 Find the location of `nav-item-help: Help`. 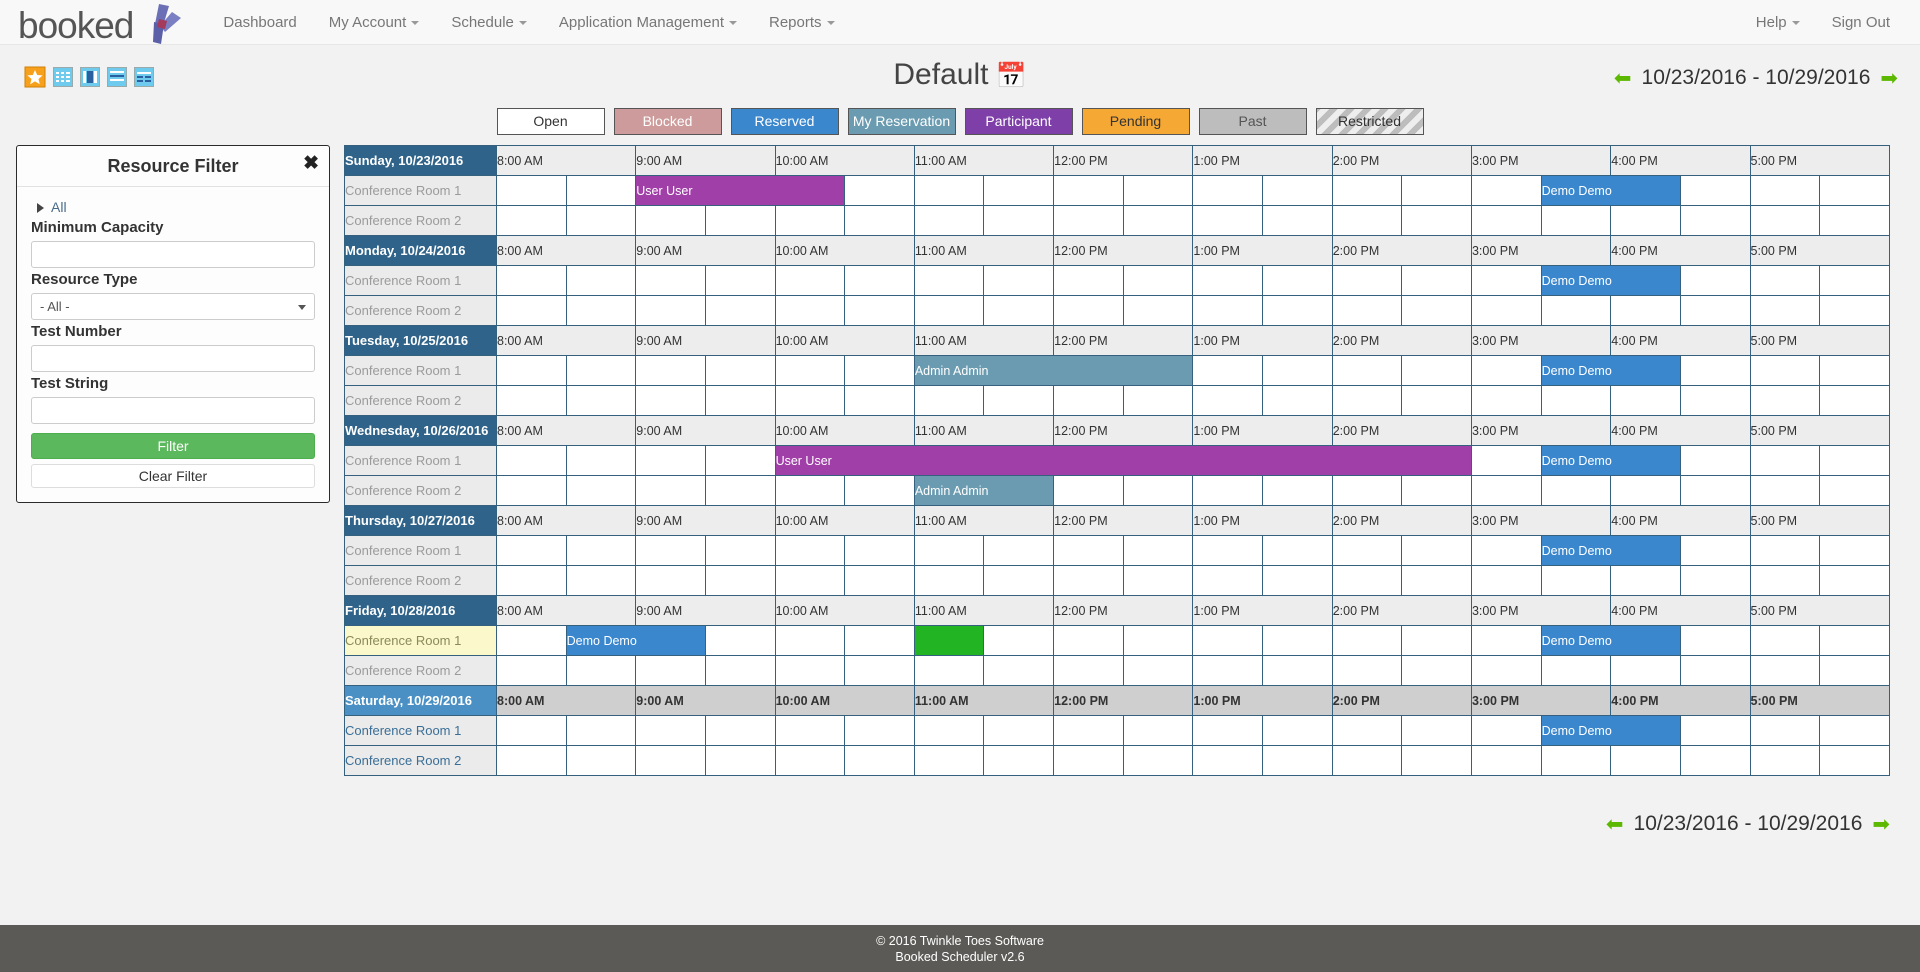

nav-item-help: Help is located at coordinates (1778, 22).